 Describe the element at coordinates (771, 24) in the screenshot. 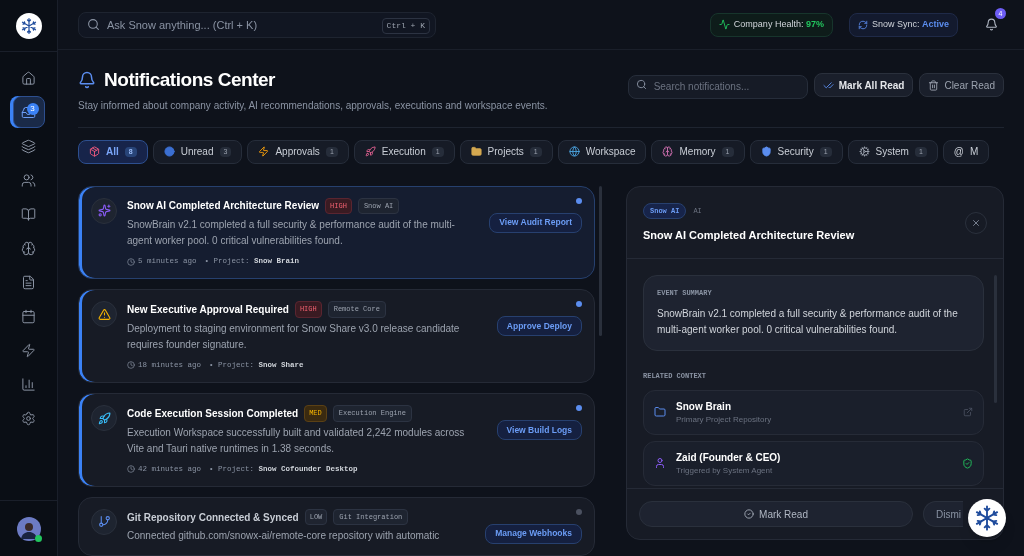

I see `health-status: Company Health: 97%` at that location.